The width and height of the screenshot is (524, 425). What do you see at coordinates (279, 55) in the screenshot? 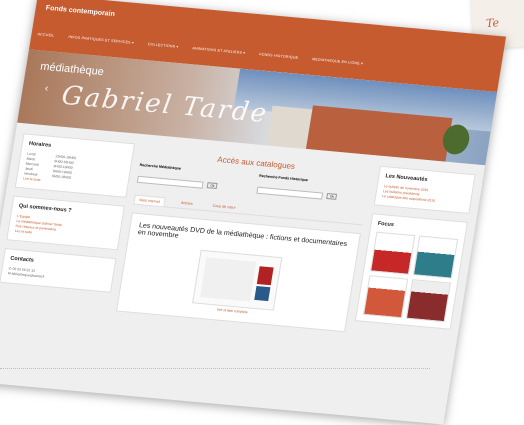
I see `nav-fonds-historique: FONDS HISTORIQUE` at bounding box center [279, 55].